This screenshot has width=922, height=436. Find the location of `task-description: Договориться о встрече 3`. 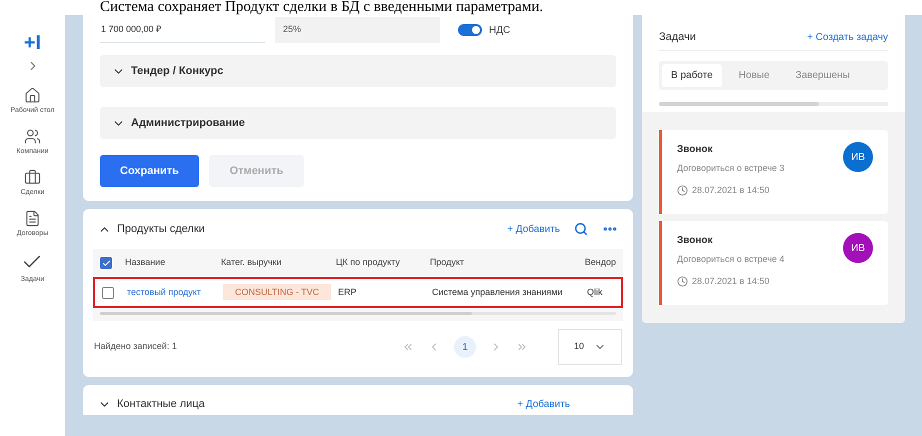

task-description: Договориться о встрече 3 is located at coordinates (730, 168).